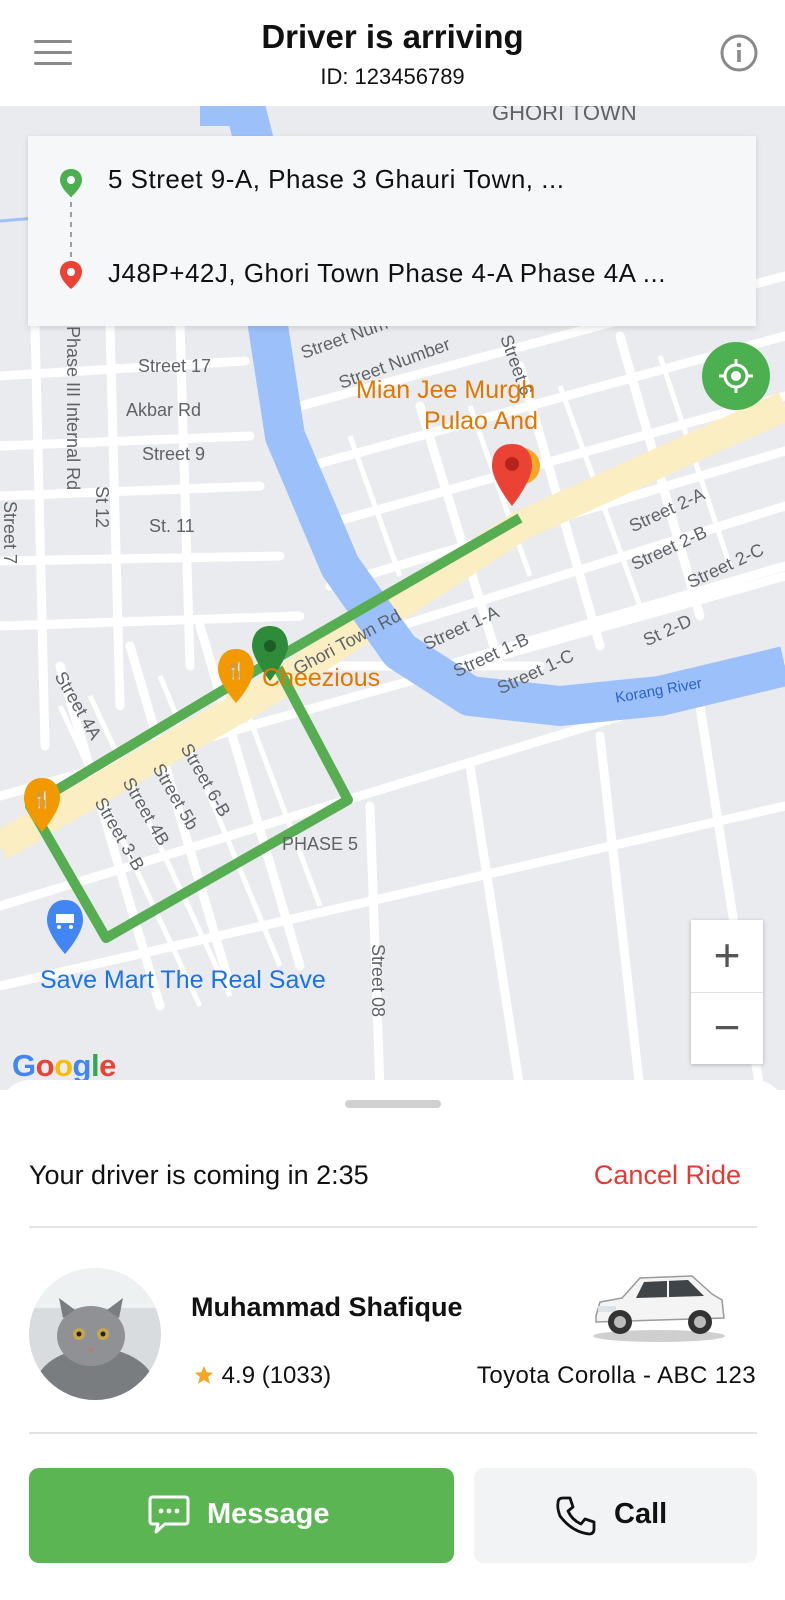 Image resolution: width=785 pixels, height=1600 pixels. I want to click on poi-cheezious: Cheezious, so click(321, 678).